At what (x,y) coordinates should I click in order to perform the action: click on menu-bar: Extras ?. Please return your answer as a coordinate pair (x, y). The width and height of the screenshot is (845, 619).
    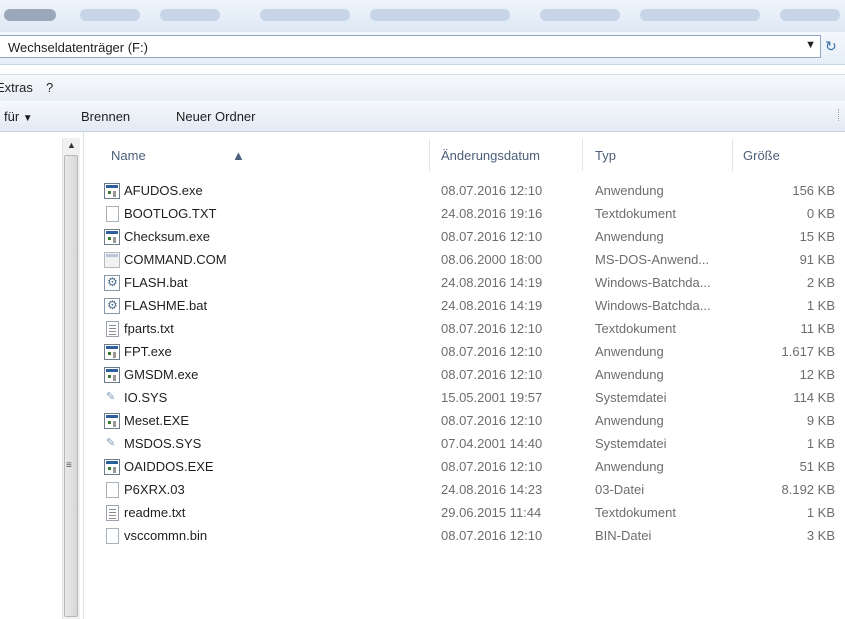
    Looking at the image, I should click on (422, 88).